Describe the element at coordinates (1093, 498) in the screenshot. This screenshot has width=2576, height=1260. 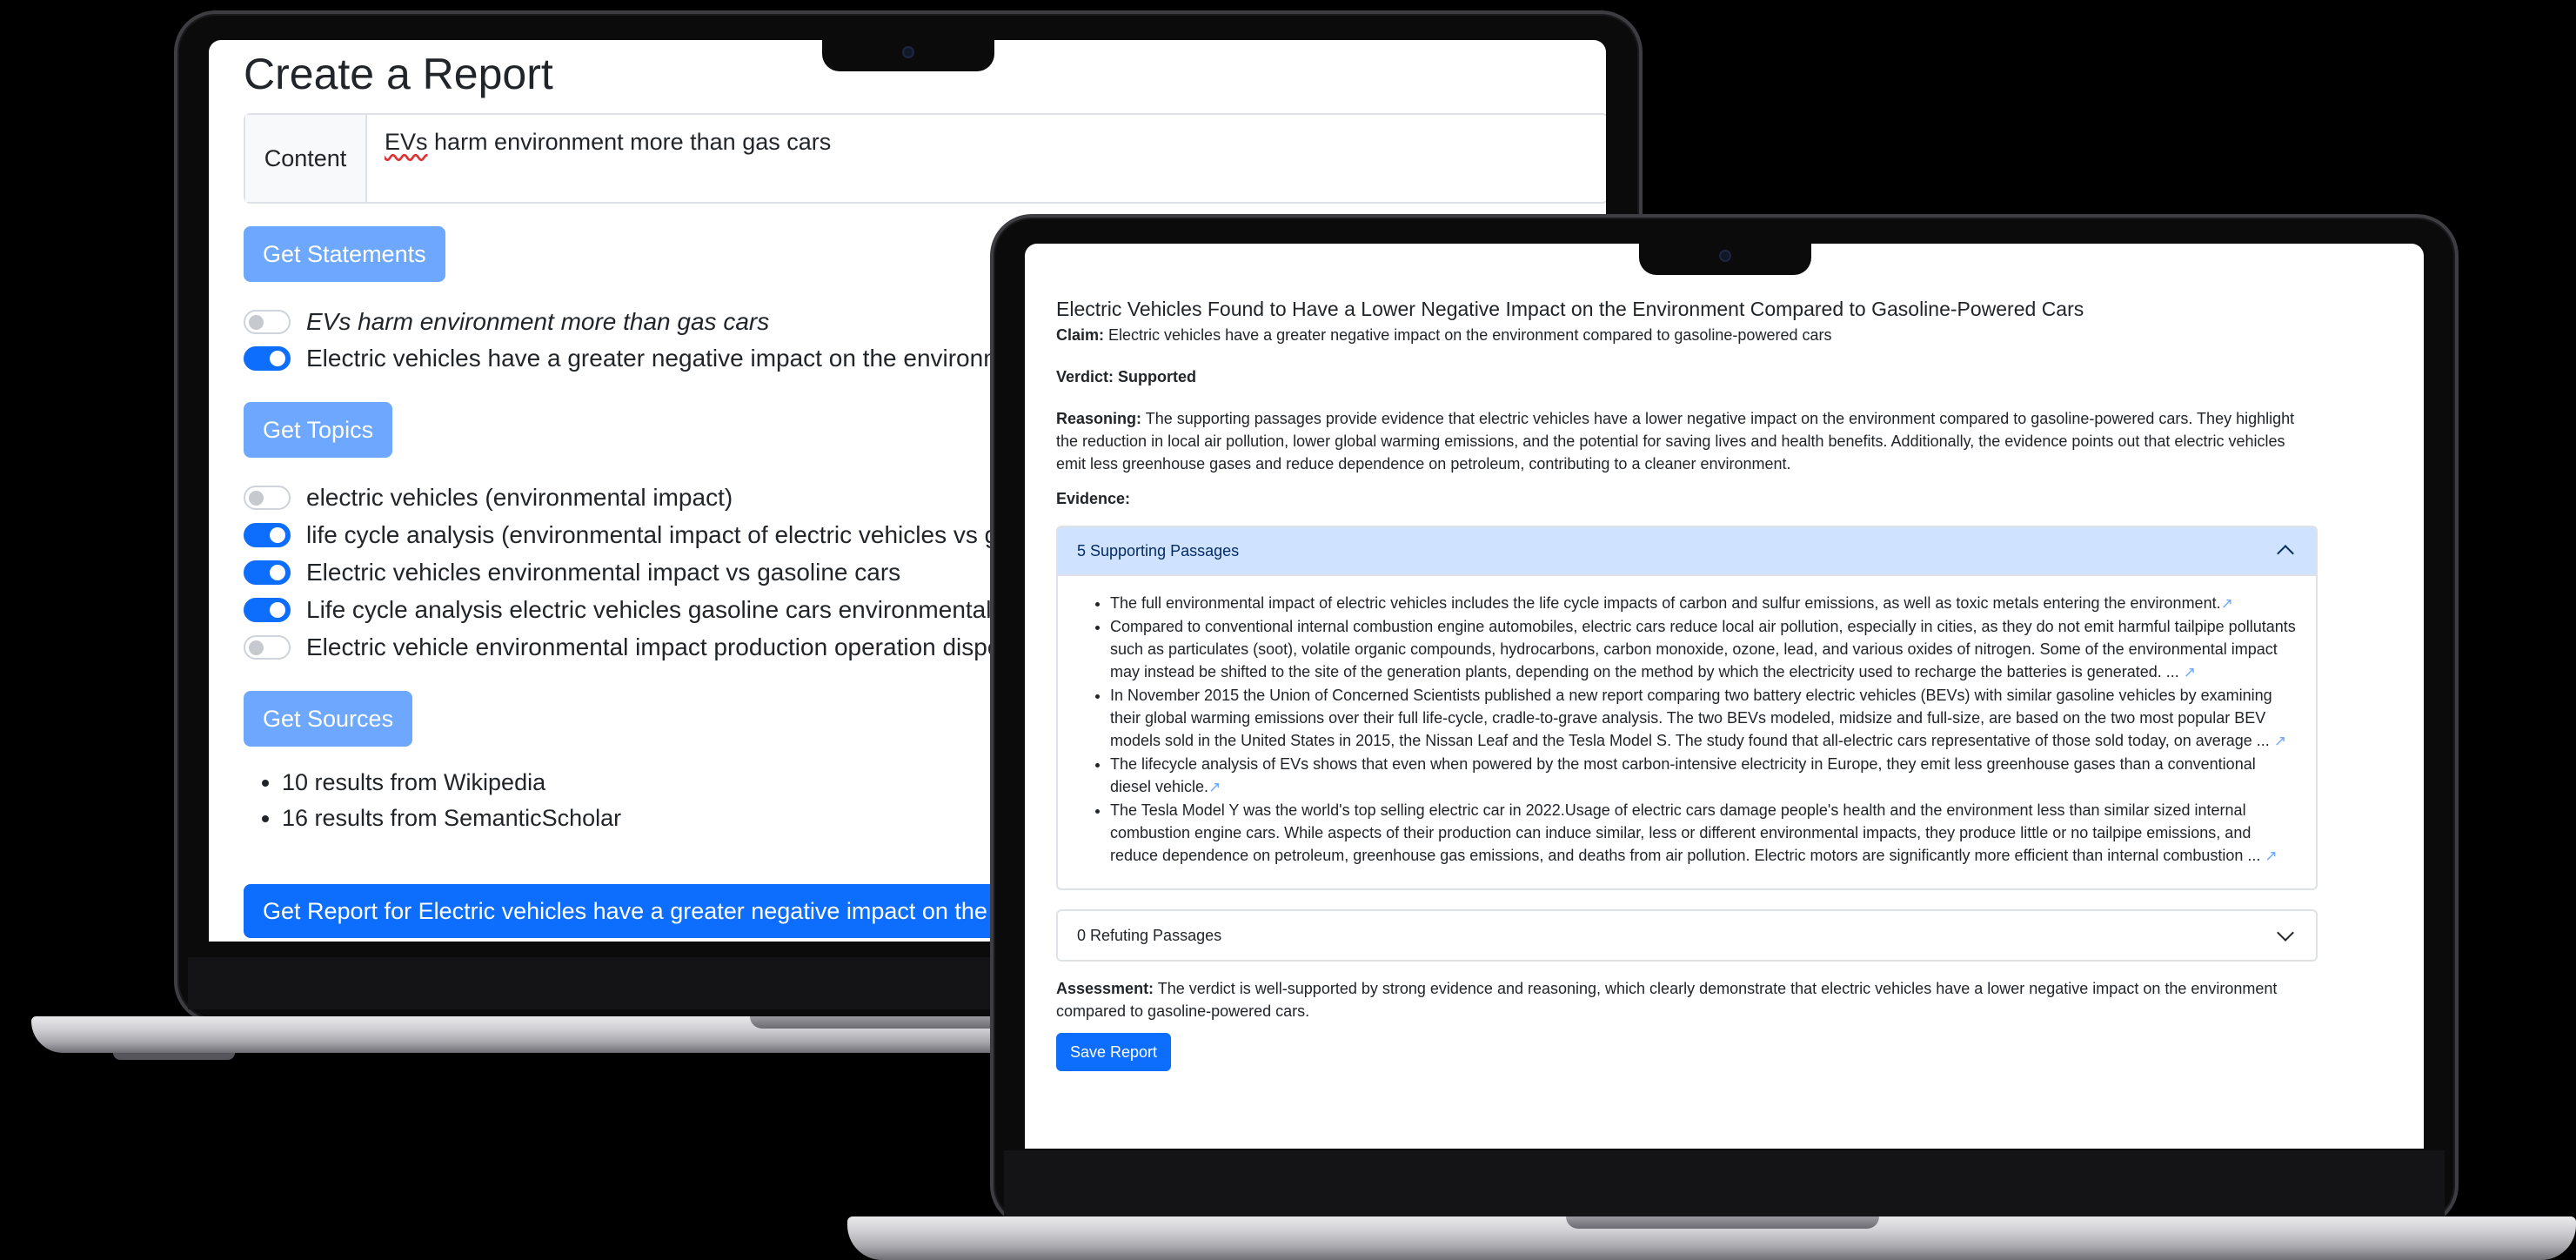
I see `evidence-label: Evidence:` at that location.